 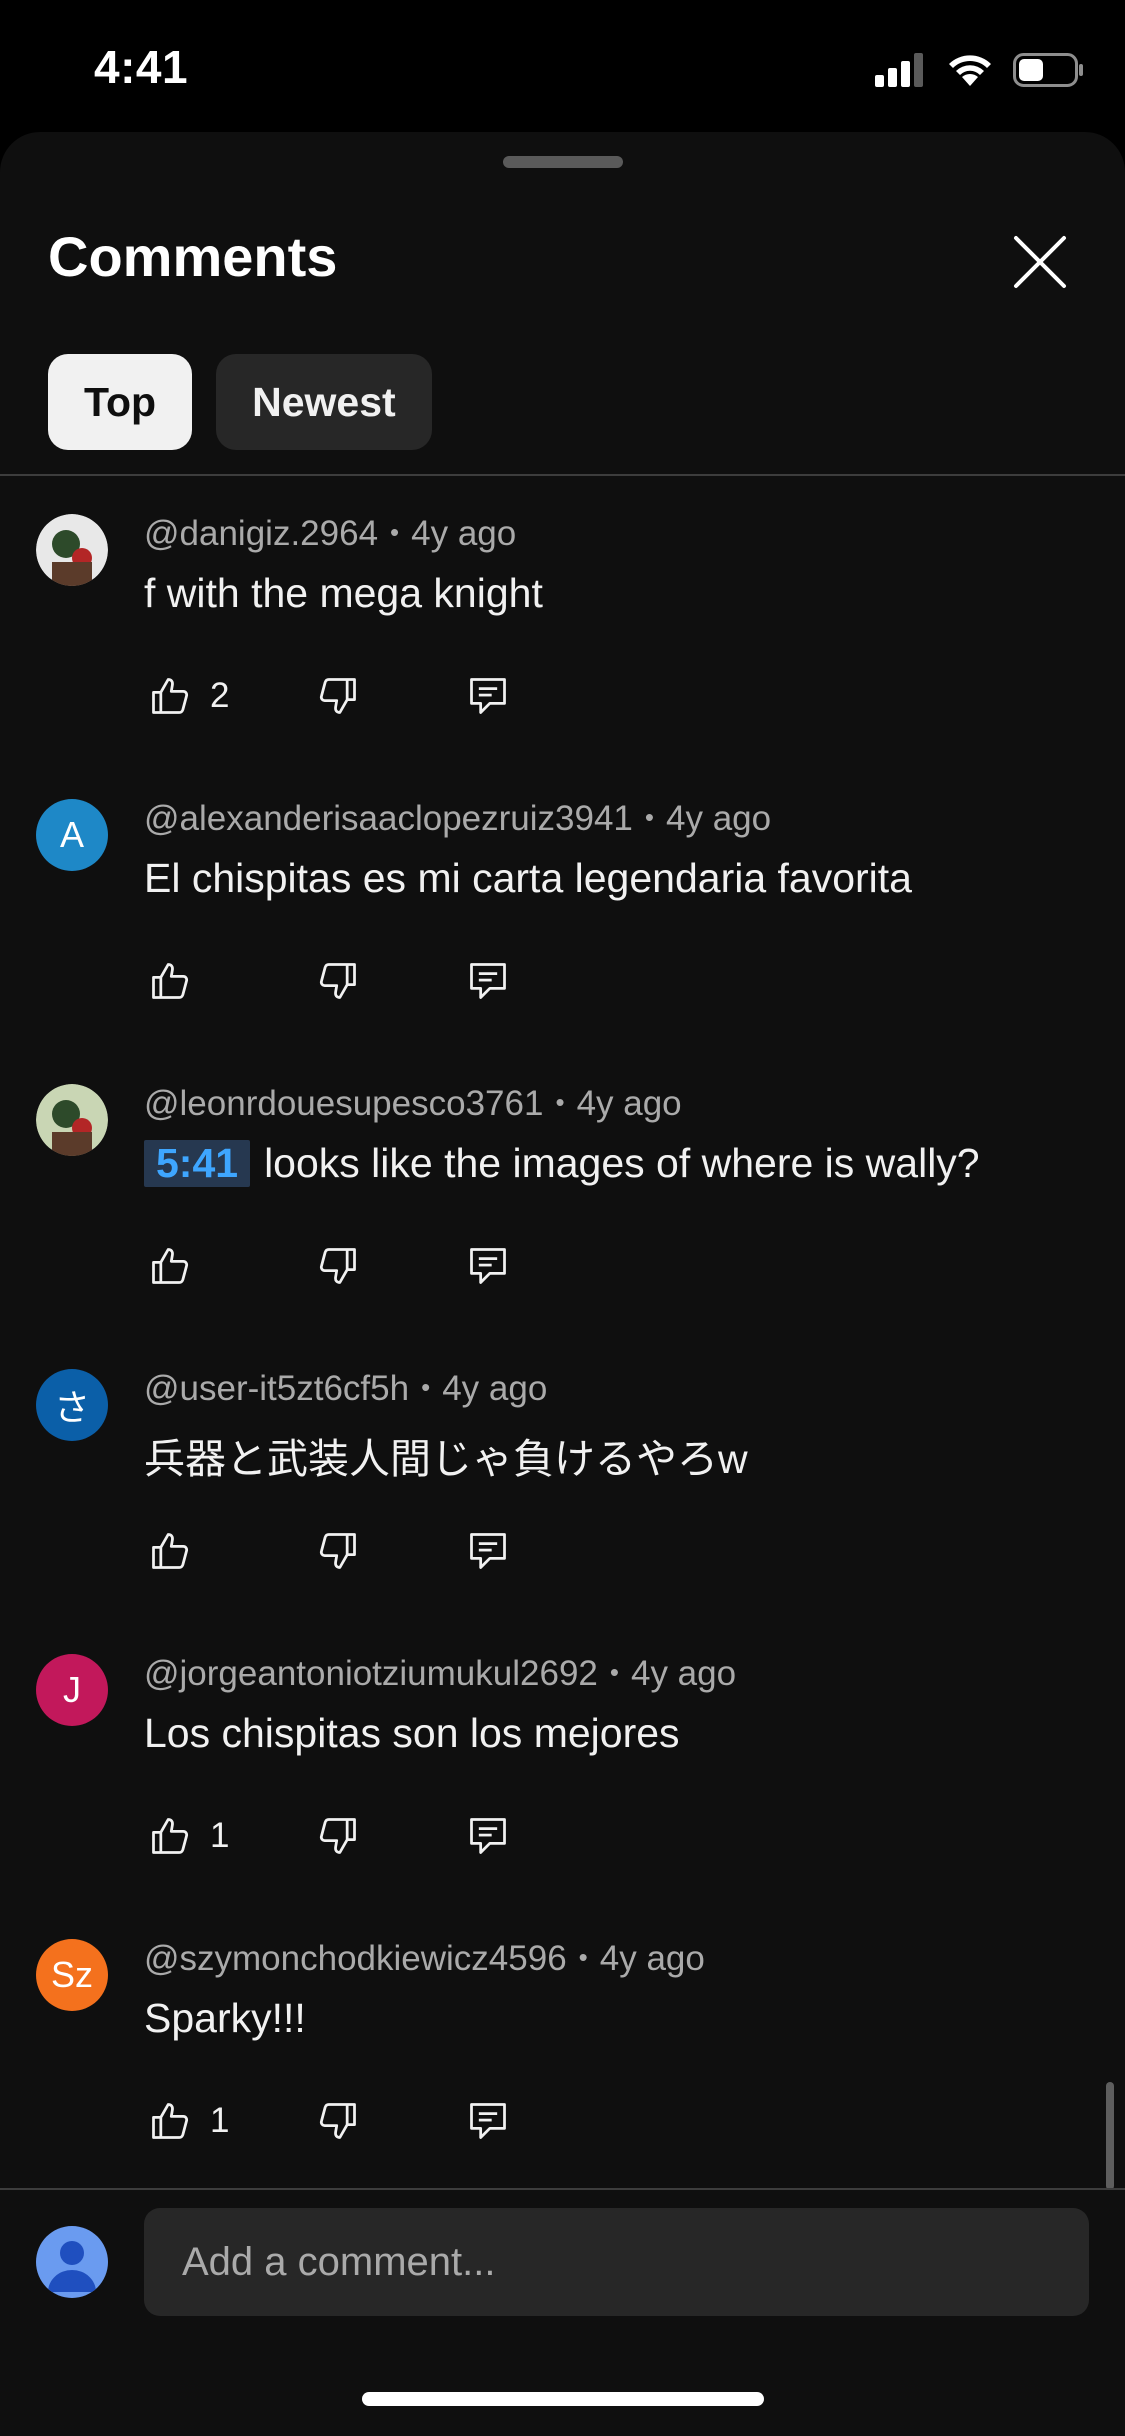 What do you see at coordinates (355, 1958) in the screenshot?
I see `comment-author: @szymonchodkiewicz4596` at bounding box center [355, 1958].